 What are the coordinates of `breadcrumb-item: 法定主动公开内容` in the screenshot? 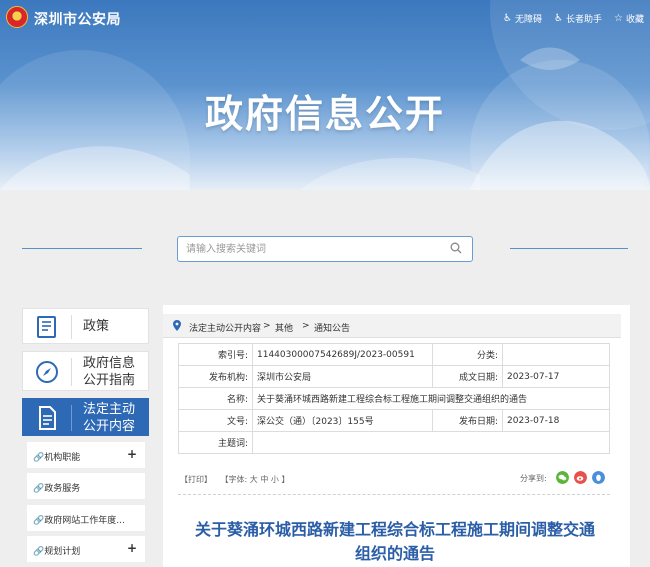 It's located at (225, 327).